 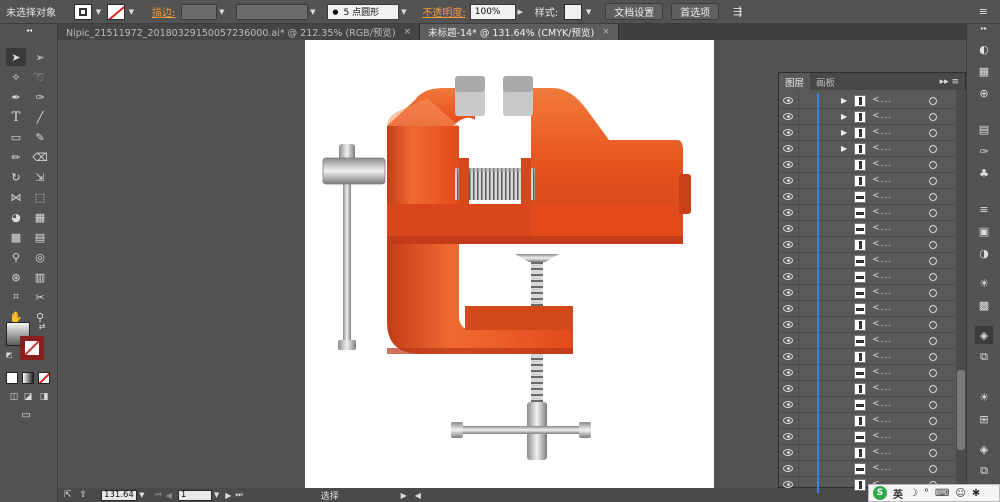 What do you see at coordinates (40, 137) in the screenshot?
I see `paintbrush-tool-icon: ✎` at bounding box center [40, 137].